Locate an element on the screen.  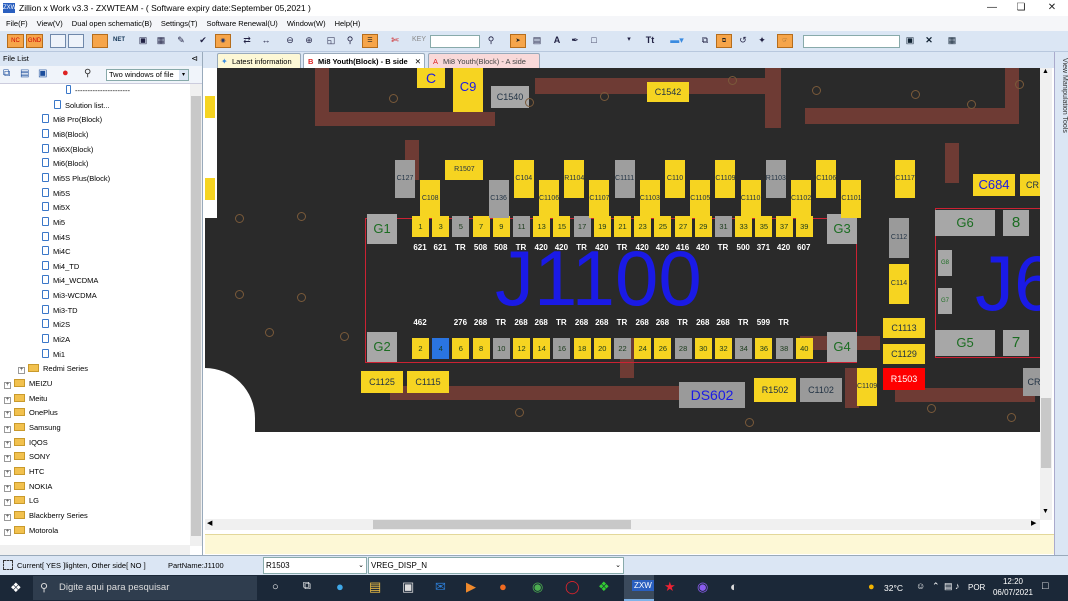
component-c104: C104 is located at coordinates (523, 179).